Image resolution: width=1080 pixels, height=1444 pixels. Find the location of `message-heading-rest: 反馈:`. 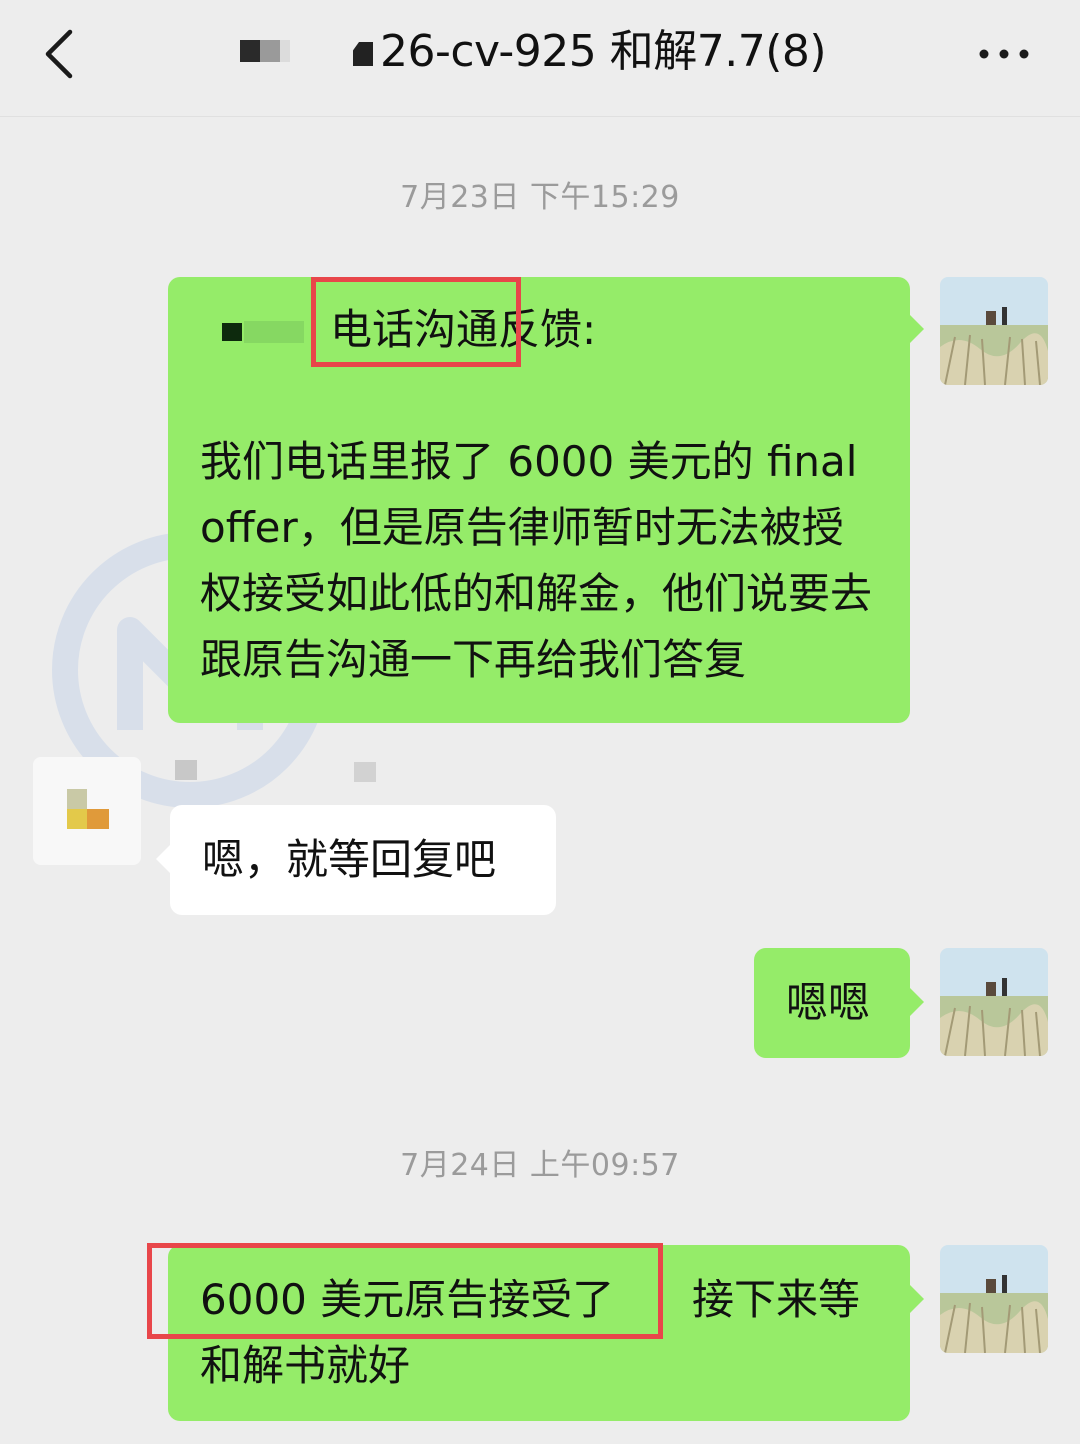

message-heading-rest: 反馈: is located at coordinates (547, 329).